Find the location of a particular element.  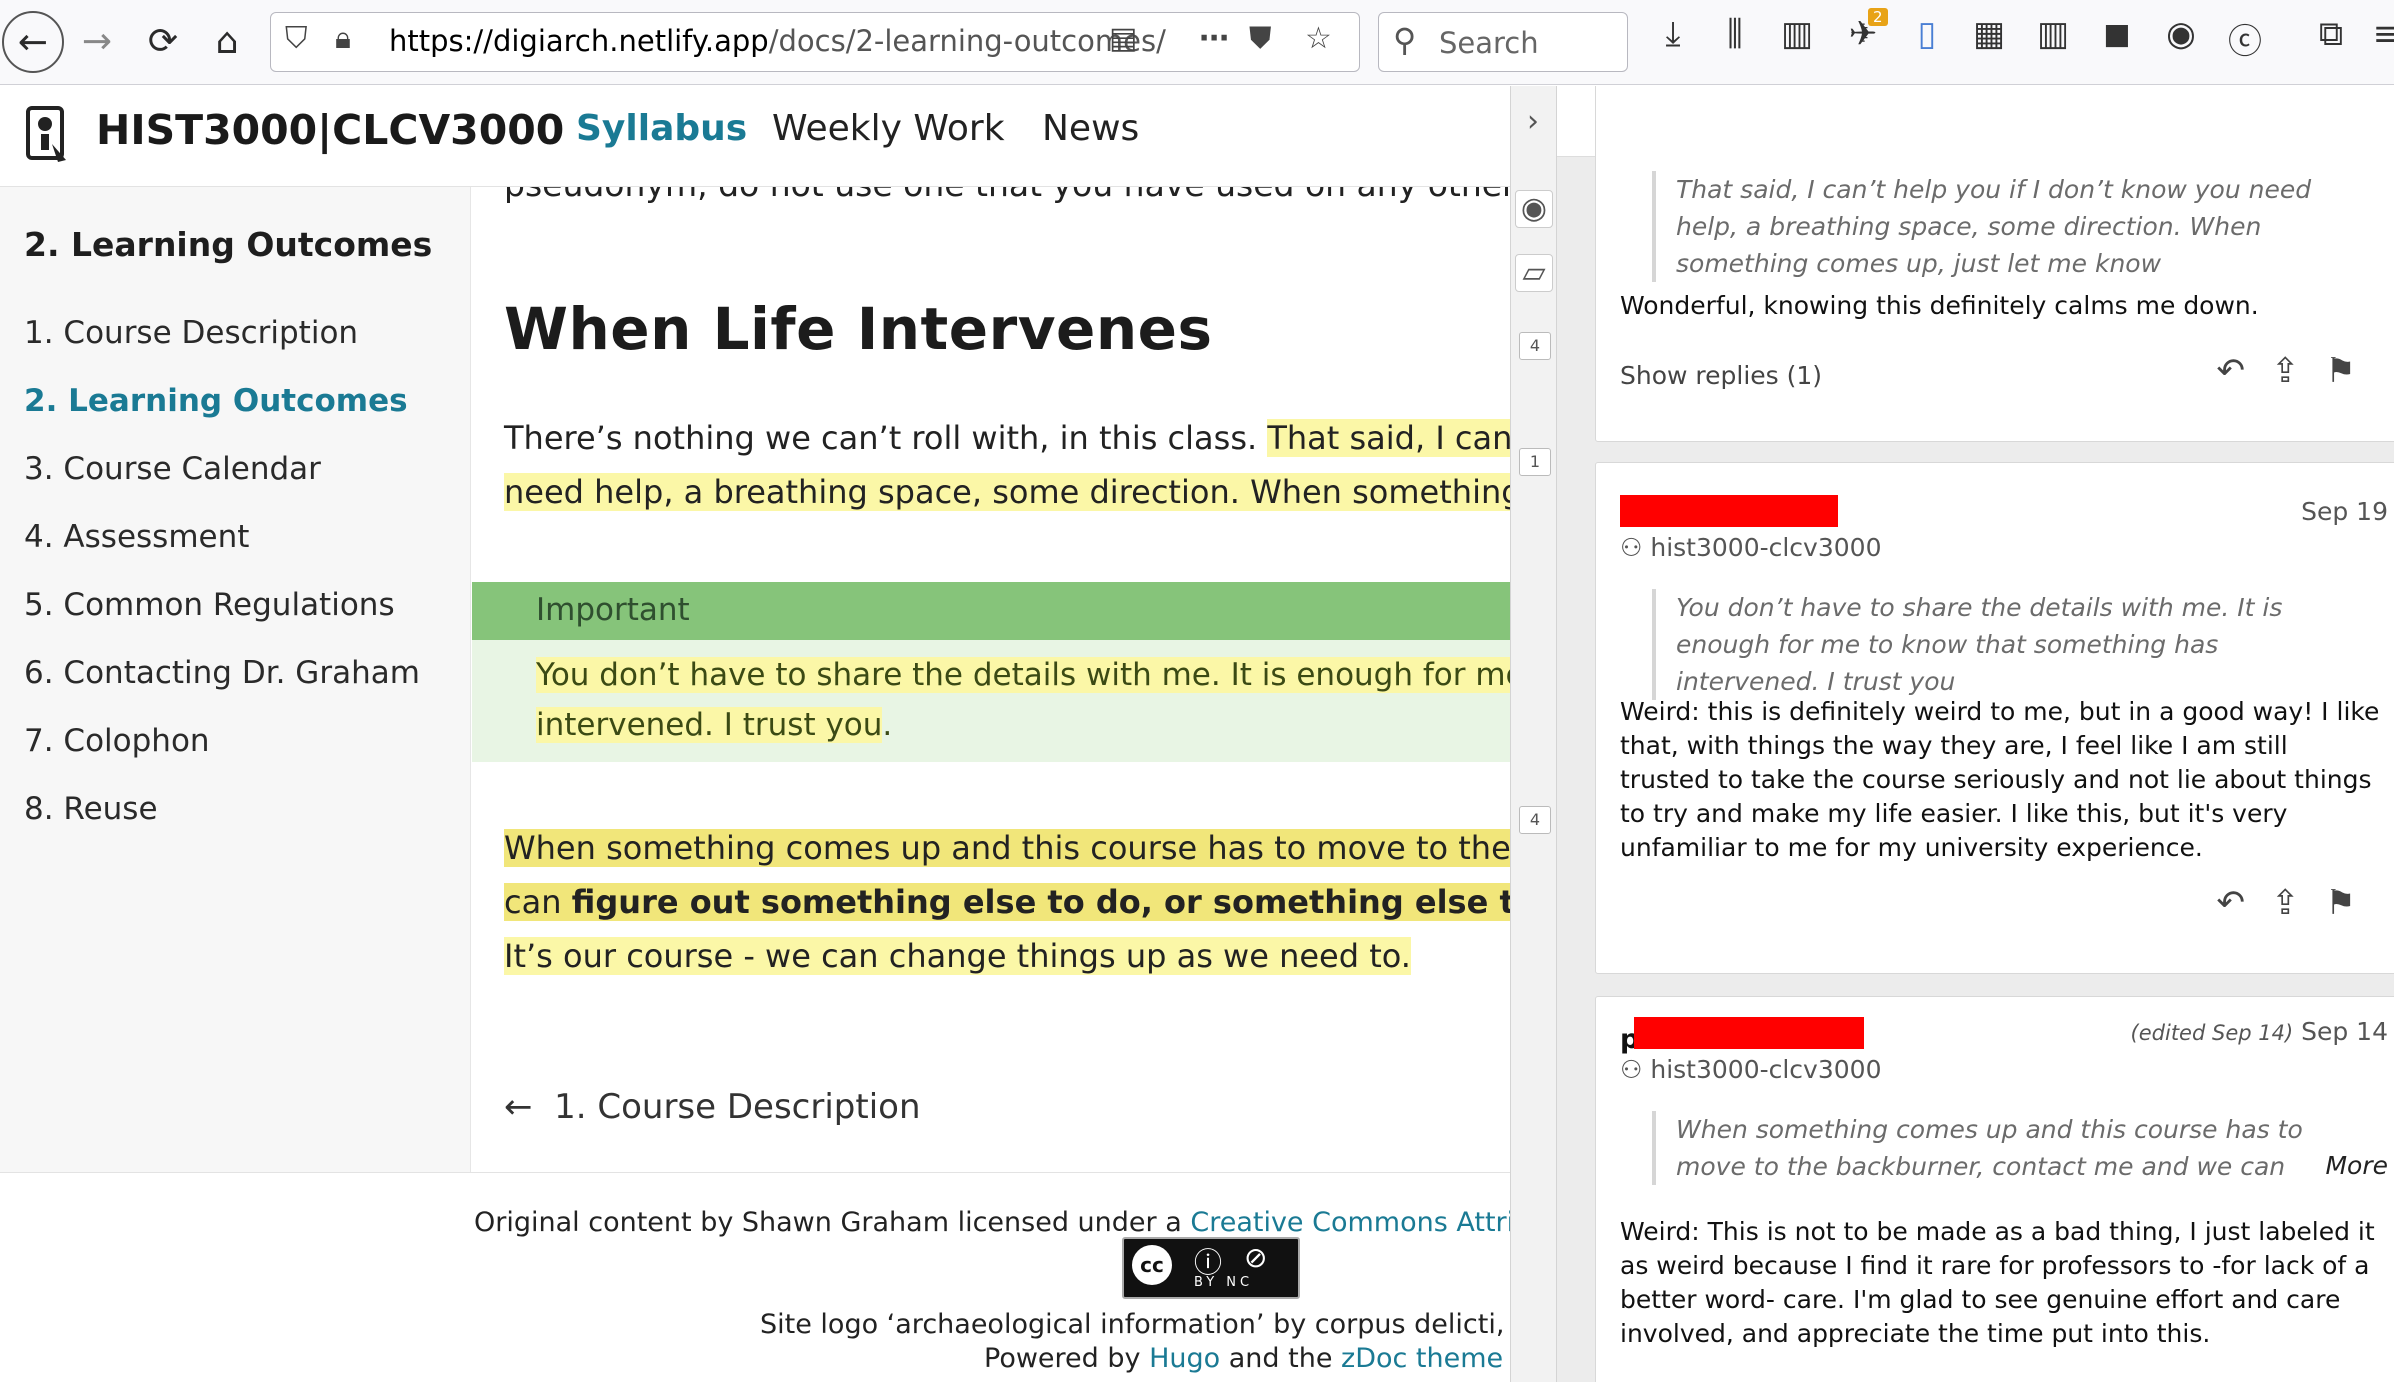

sidebar-item-reuse: 8. Reuse is located at coordinates (91, 809).